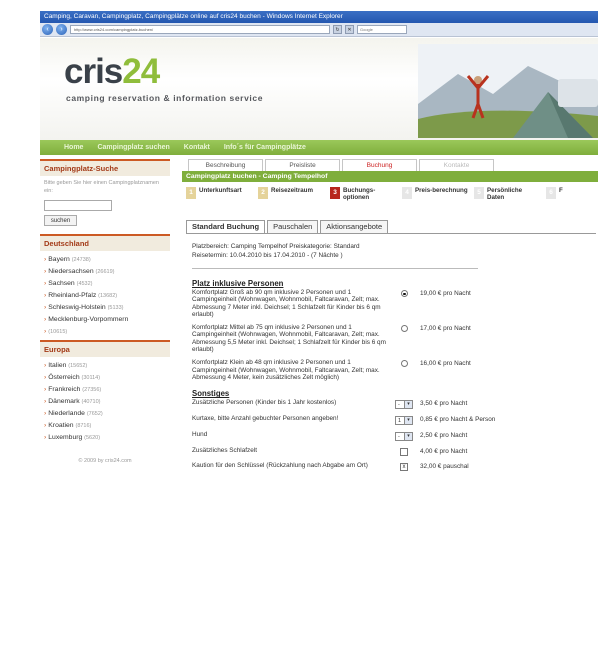 This screenshot has width=598, height=654. Describe the element at coordinates (197, 147) in the screenshot. I see `nav-kontakt: Kontakt` at that location.